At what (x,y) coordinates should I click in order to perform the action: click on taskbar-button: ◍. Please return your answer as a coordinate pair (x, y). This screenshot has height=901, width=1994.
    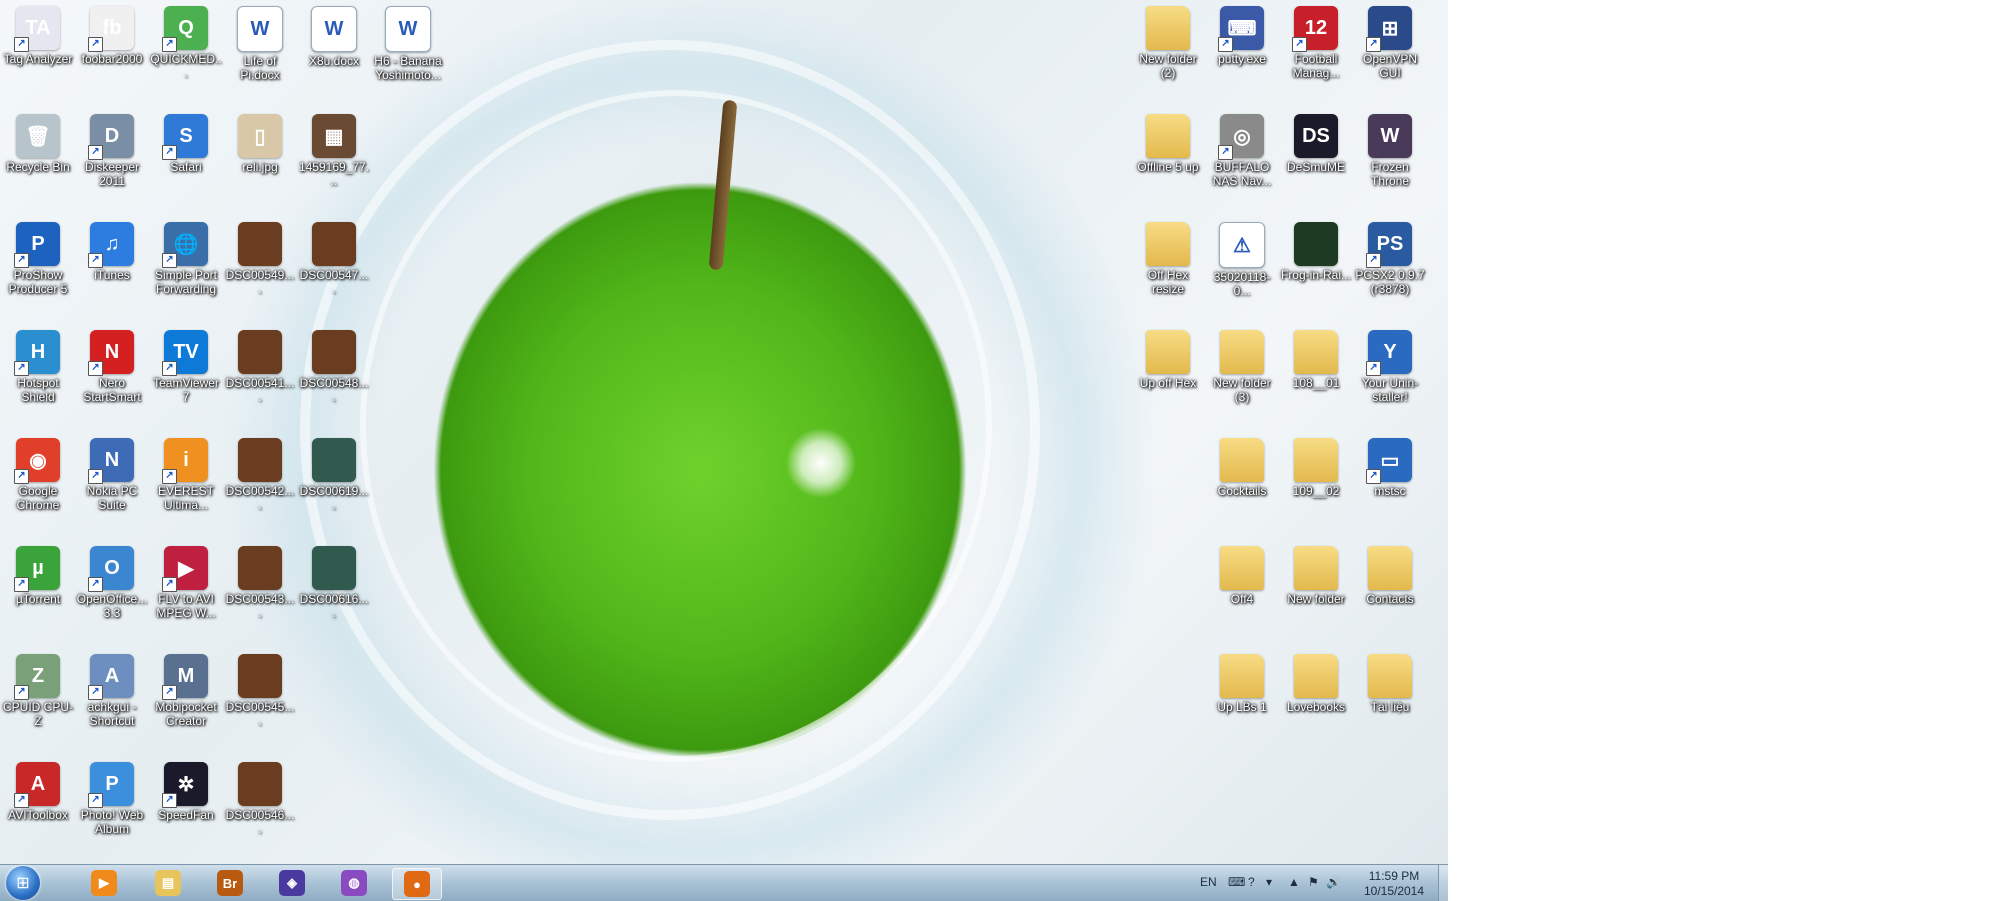
    Looking at the image, I should click on (354, 883).